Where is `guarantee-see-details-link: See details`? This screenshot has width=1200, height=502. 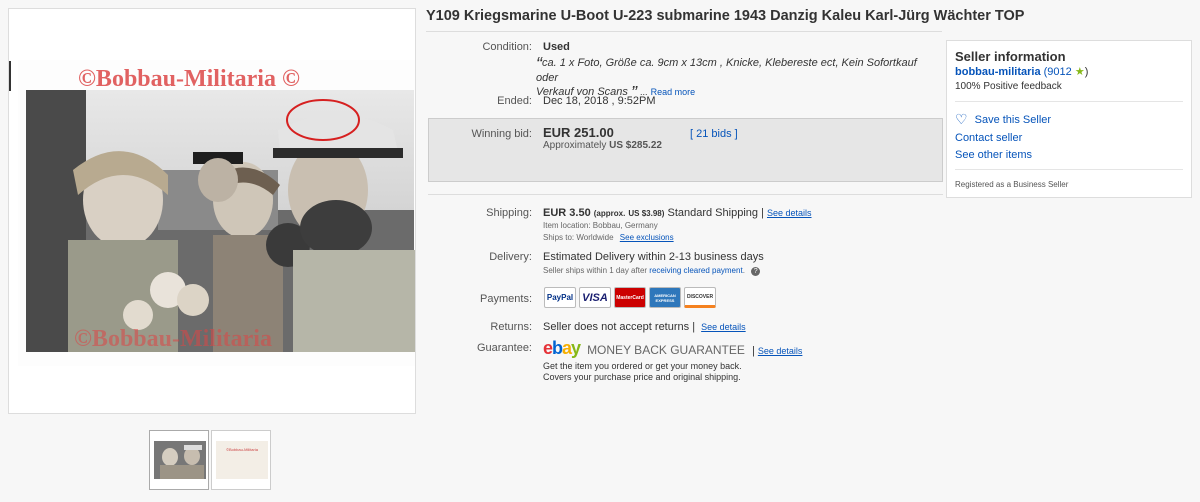 guarantee-see-details-link: See details is located at coordinates (780, 351).